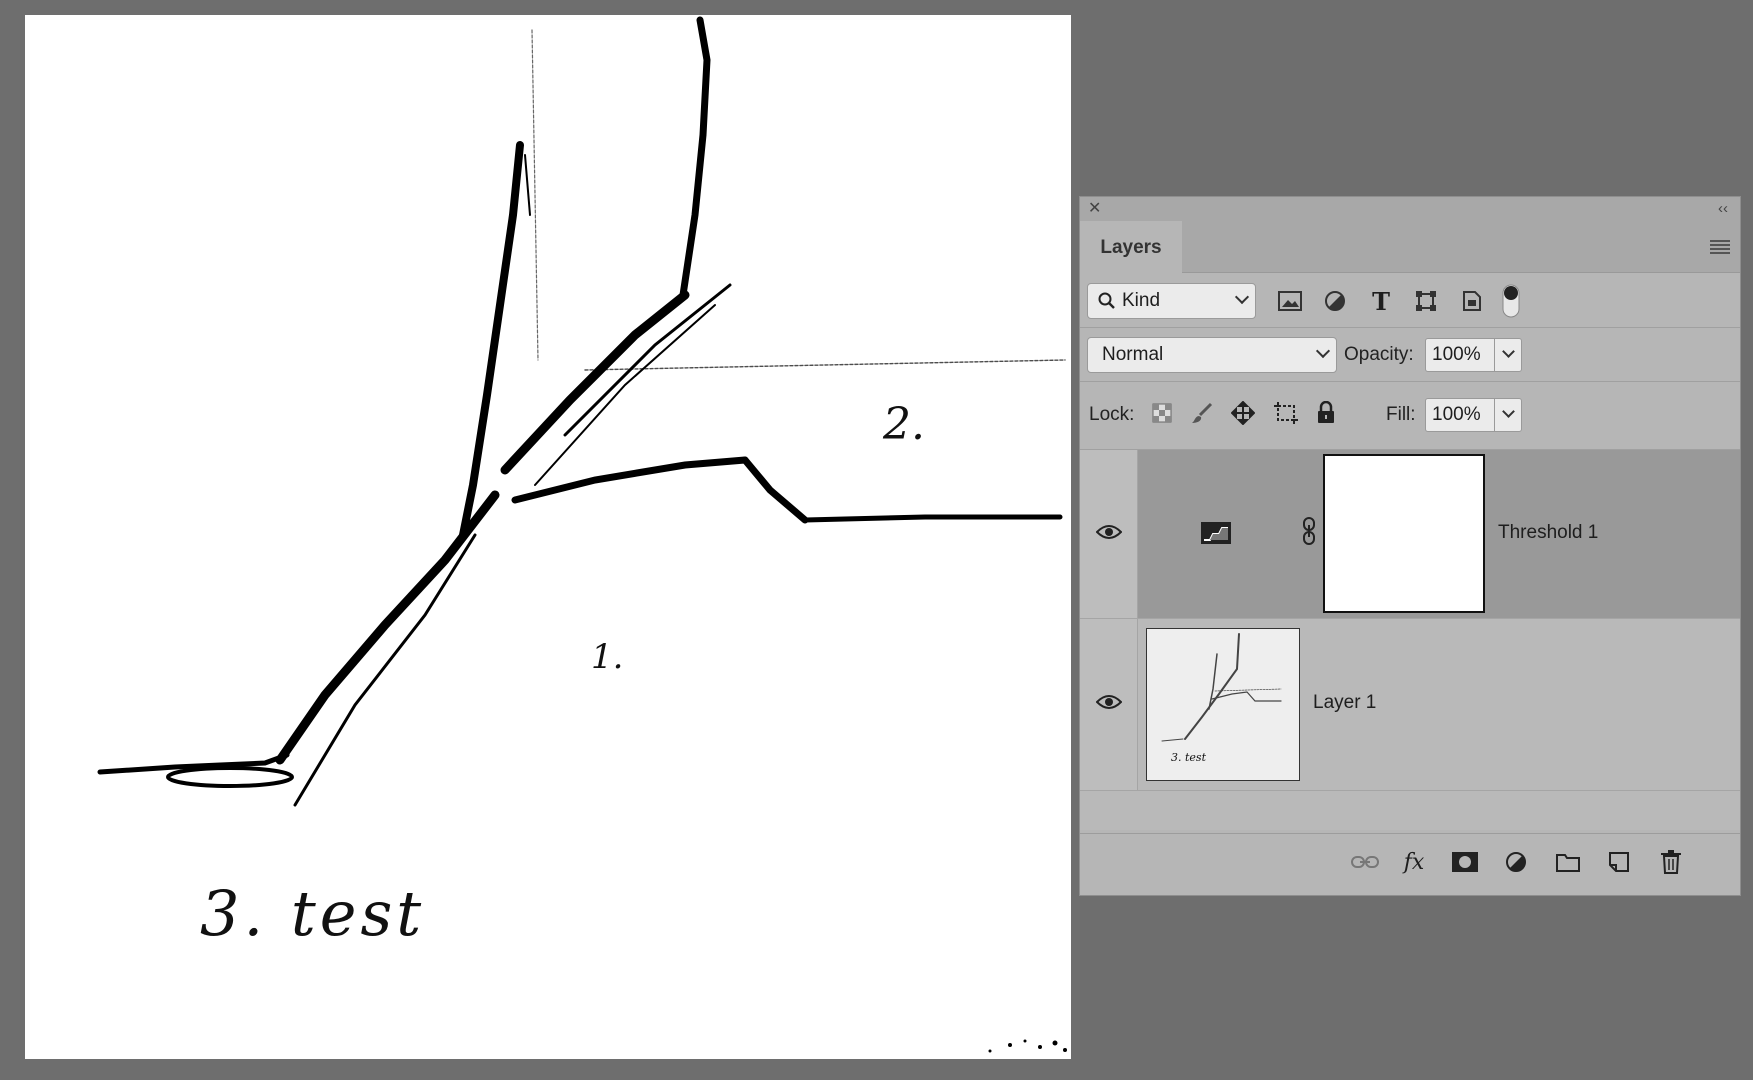  Describe the element at coordinates (1671, 862) in the screenshot. I see `delete-layer-icon` at that location.